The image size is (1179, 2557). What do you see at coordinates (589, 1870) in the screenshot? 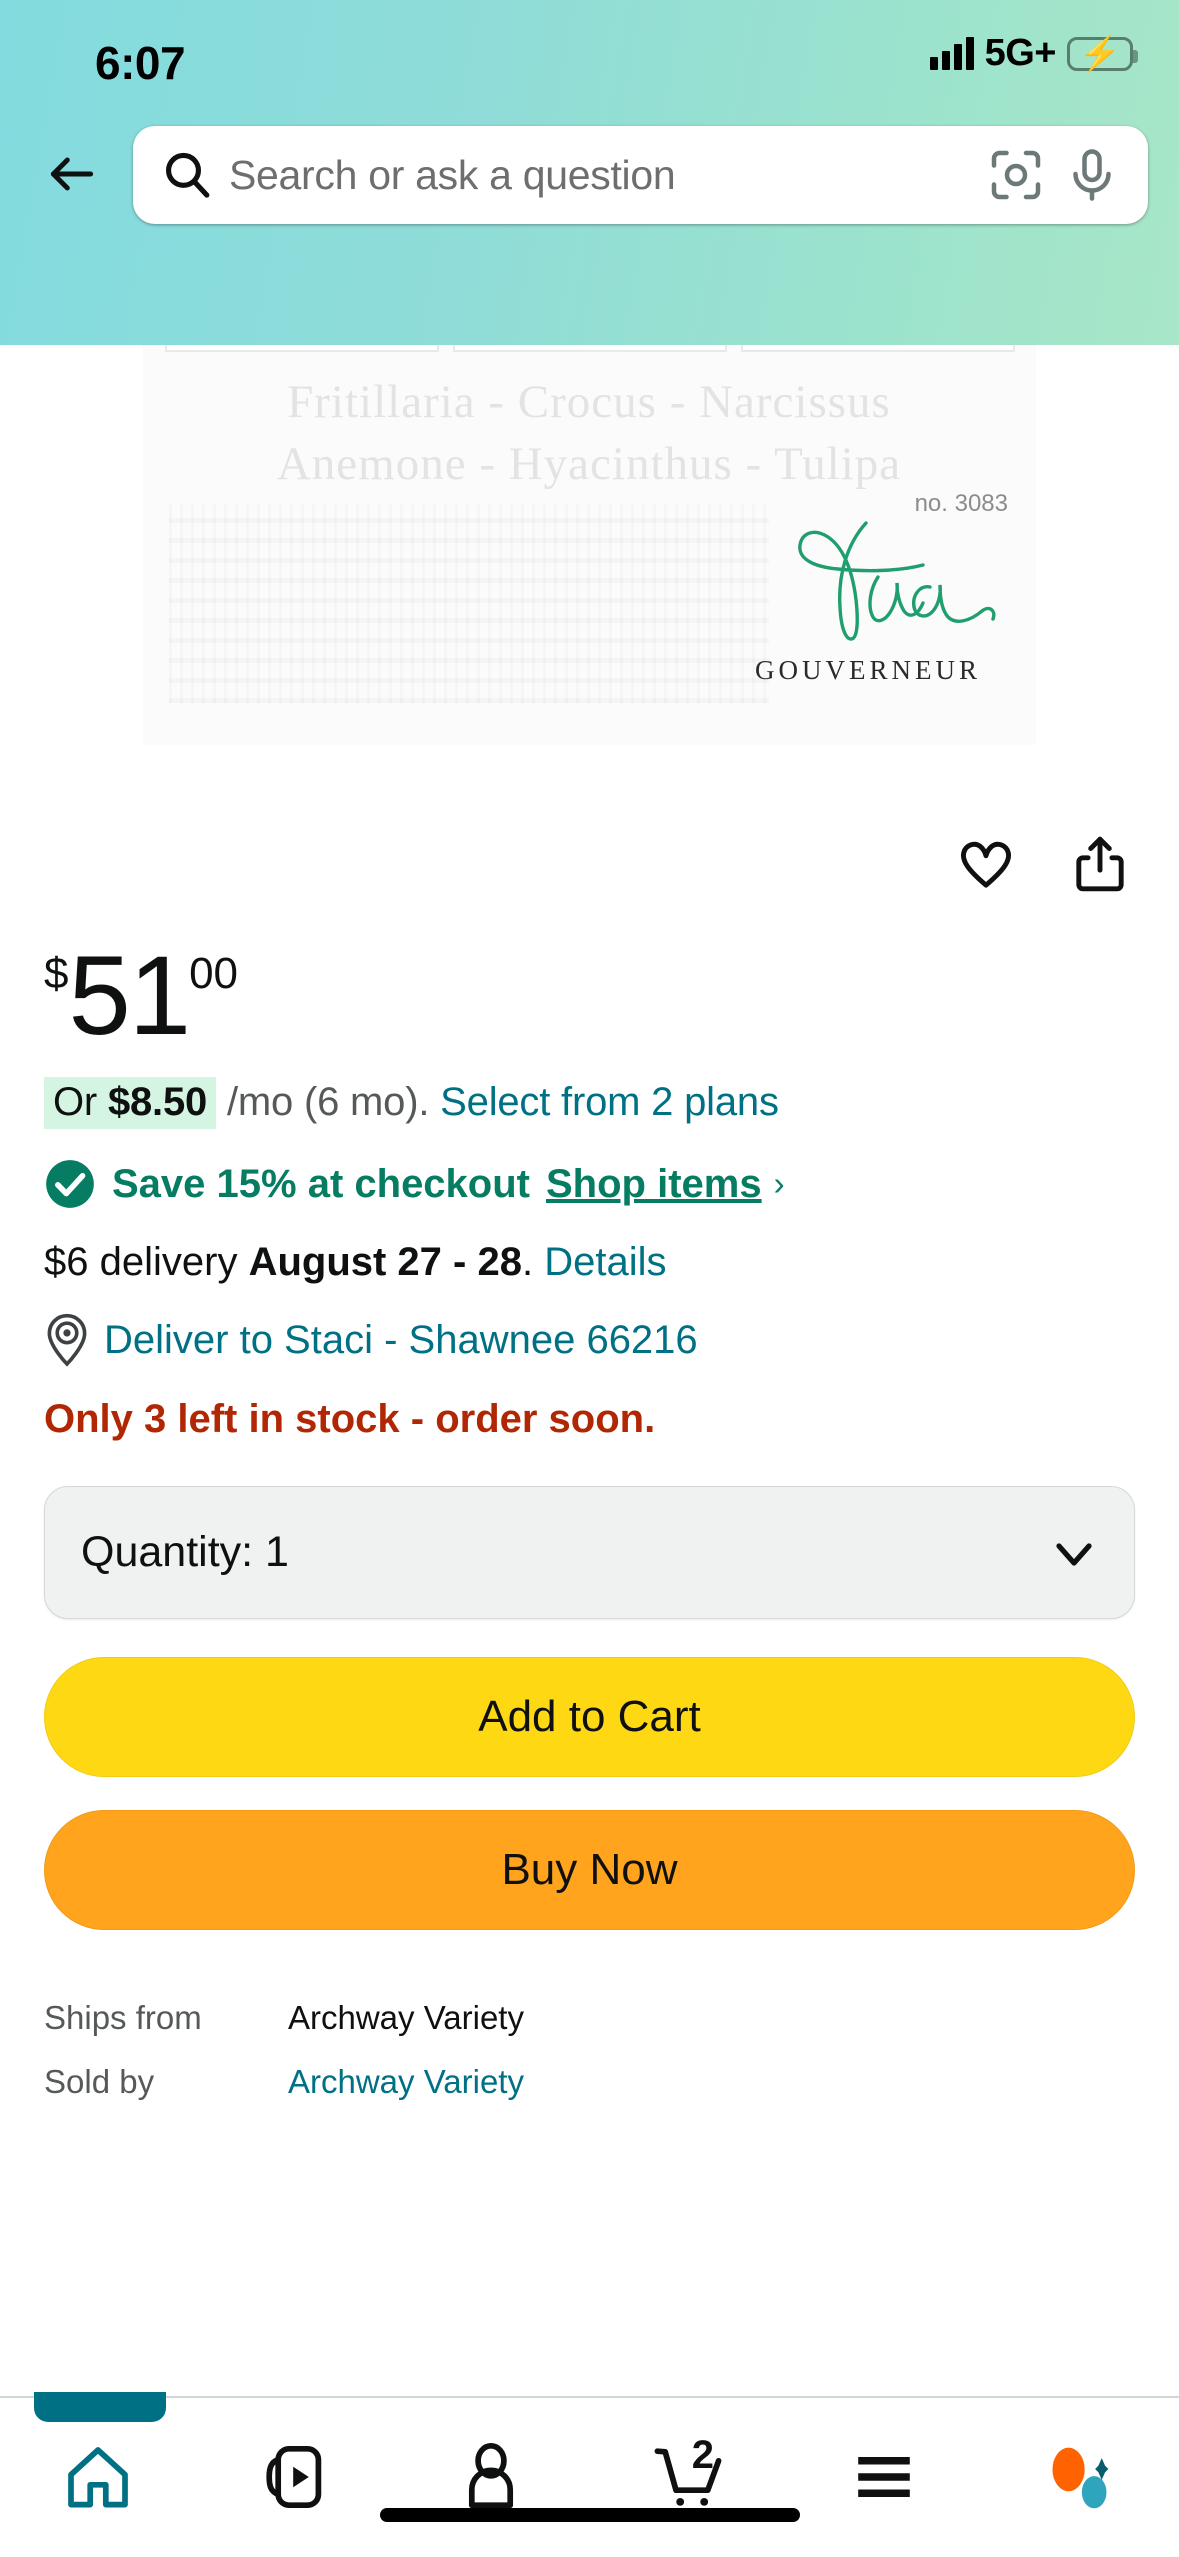
I see `buy-now-button: Buy Now` at bounding box center [589, 1870].